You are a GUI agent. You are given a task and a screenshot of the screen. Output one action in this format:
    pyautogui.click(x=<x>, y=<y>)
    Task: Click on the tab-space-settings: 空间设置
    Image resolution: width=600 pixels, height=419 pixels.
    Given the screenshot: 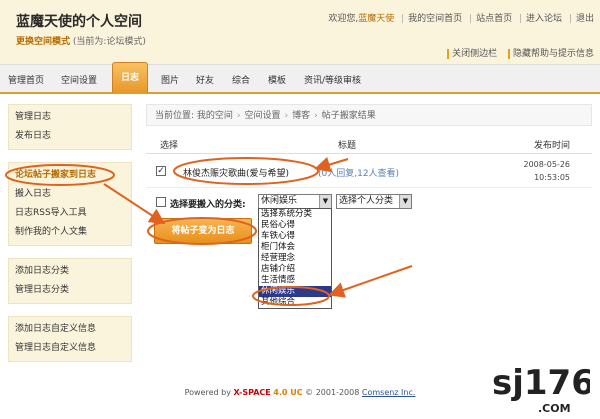 What is the action you would take?
    pyautogui.click(x=79, y=79)
    